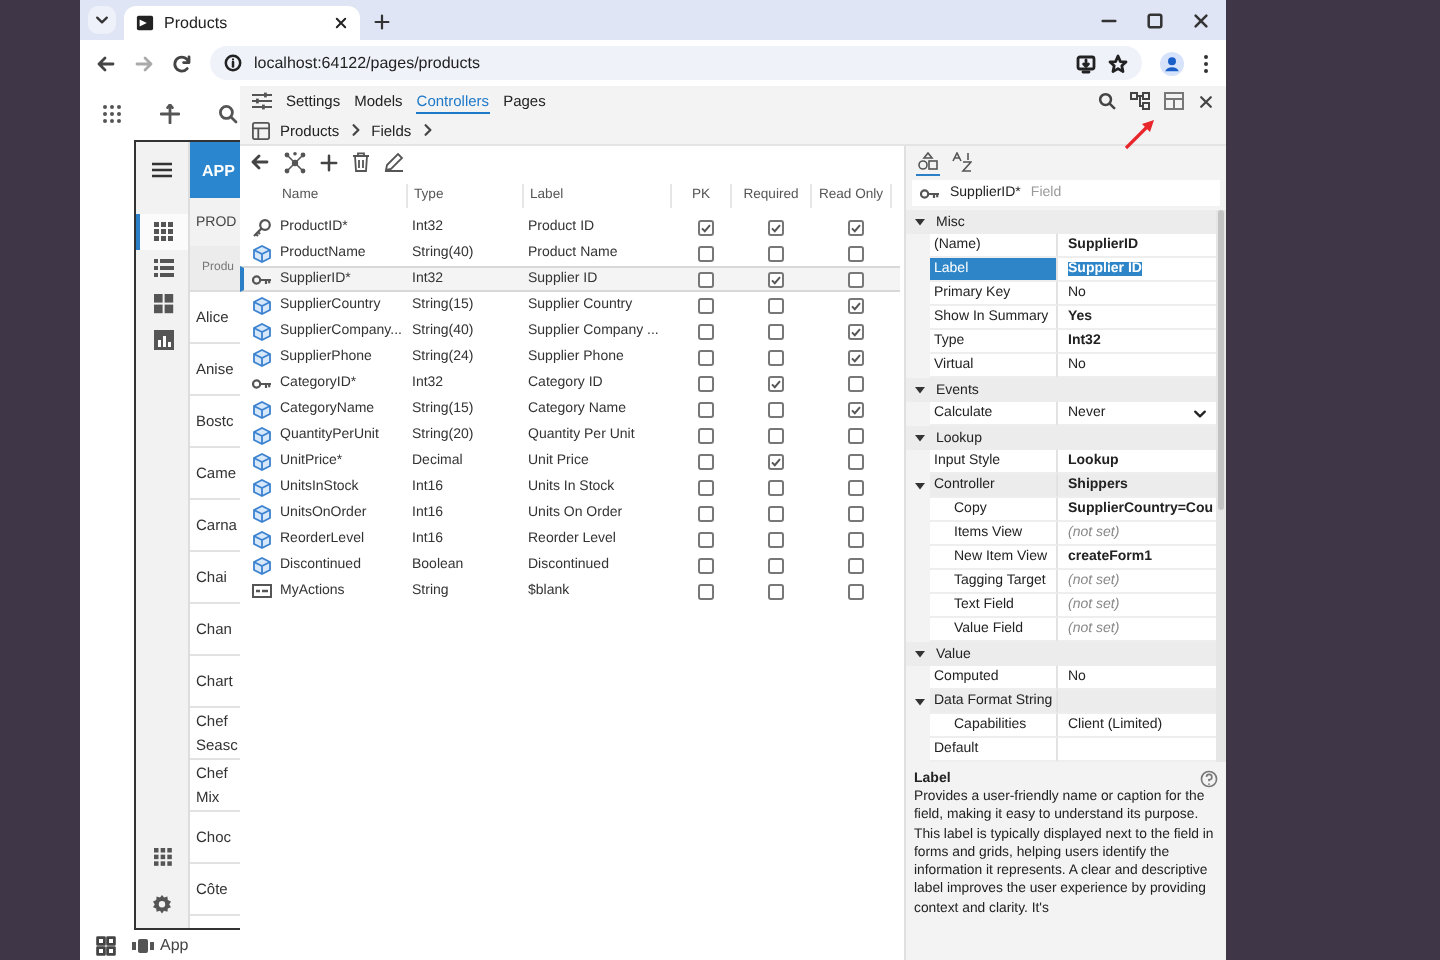 This screenshot has width=1440, height=960. What do you see at coordinates (162, 232) in the screenshot?
I see `nav-item` at bounding box center [162, 232].